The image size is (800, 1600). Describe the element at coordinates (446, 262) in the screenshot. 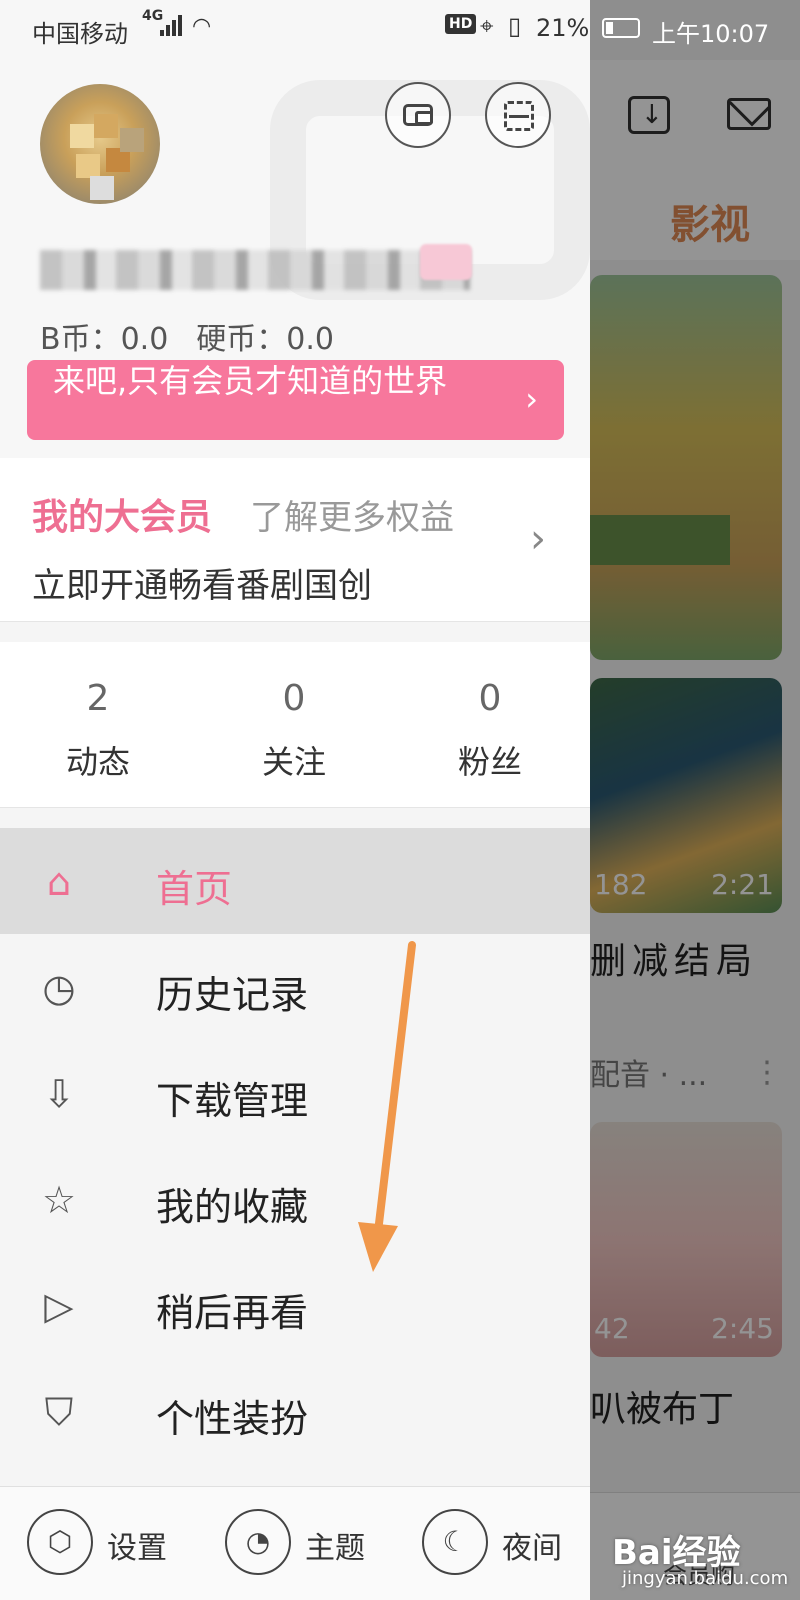

I see `vip-badge` at that location.